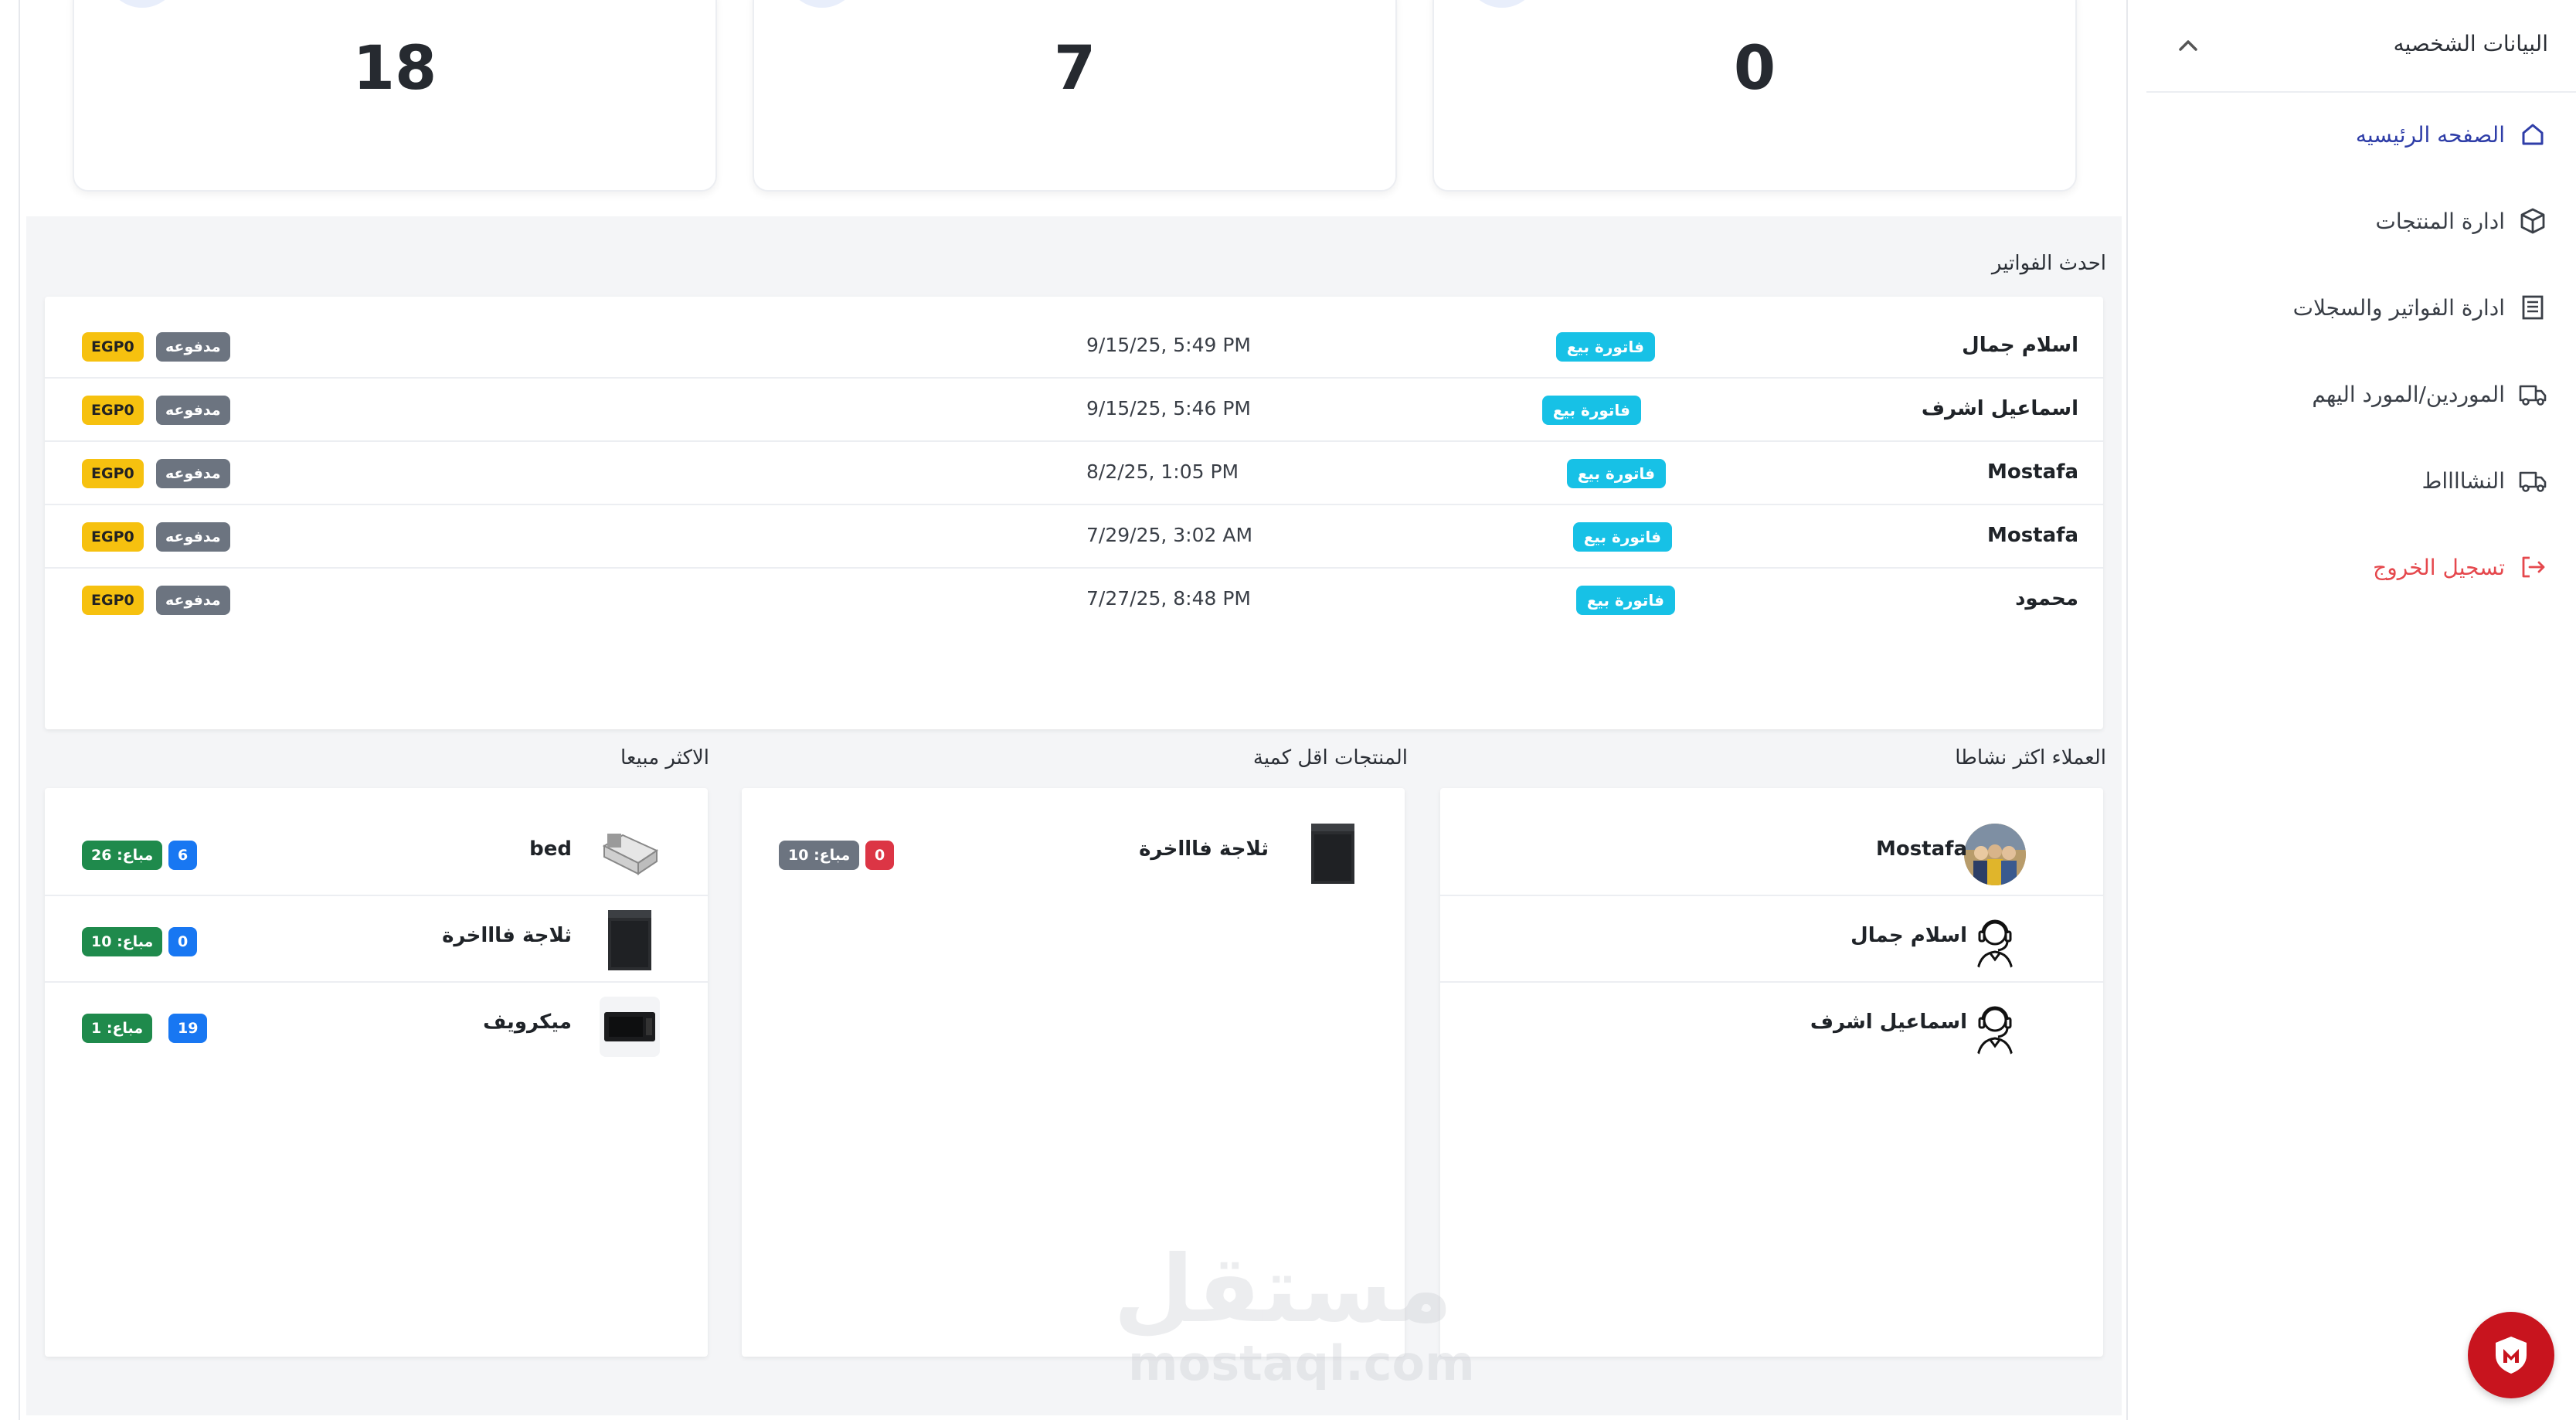  I want to click on invoice-date: 7/27/25, 8:48 PM, so click(1169, 599).